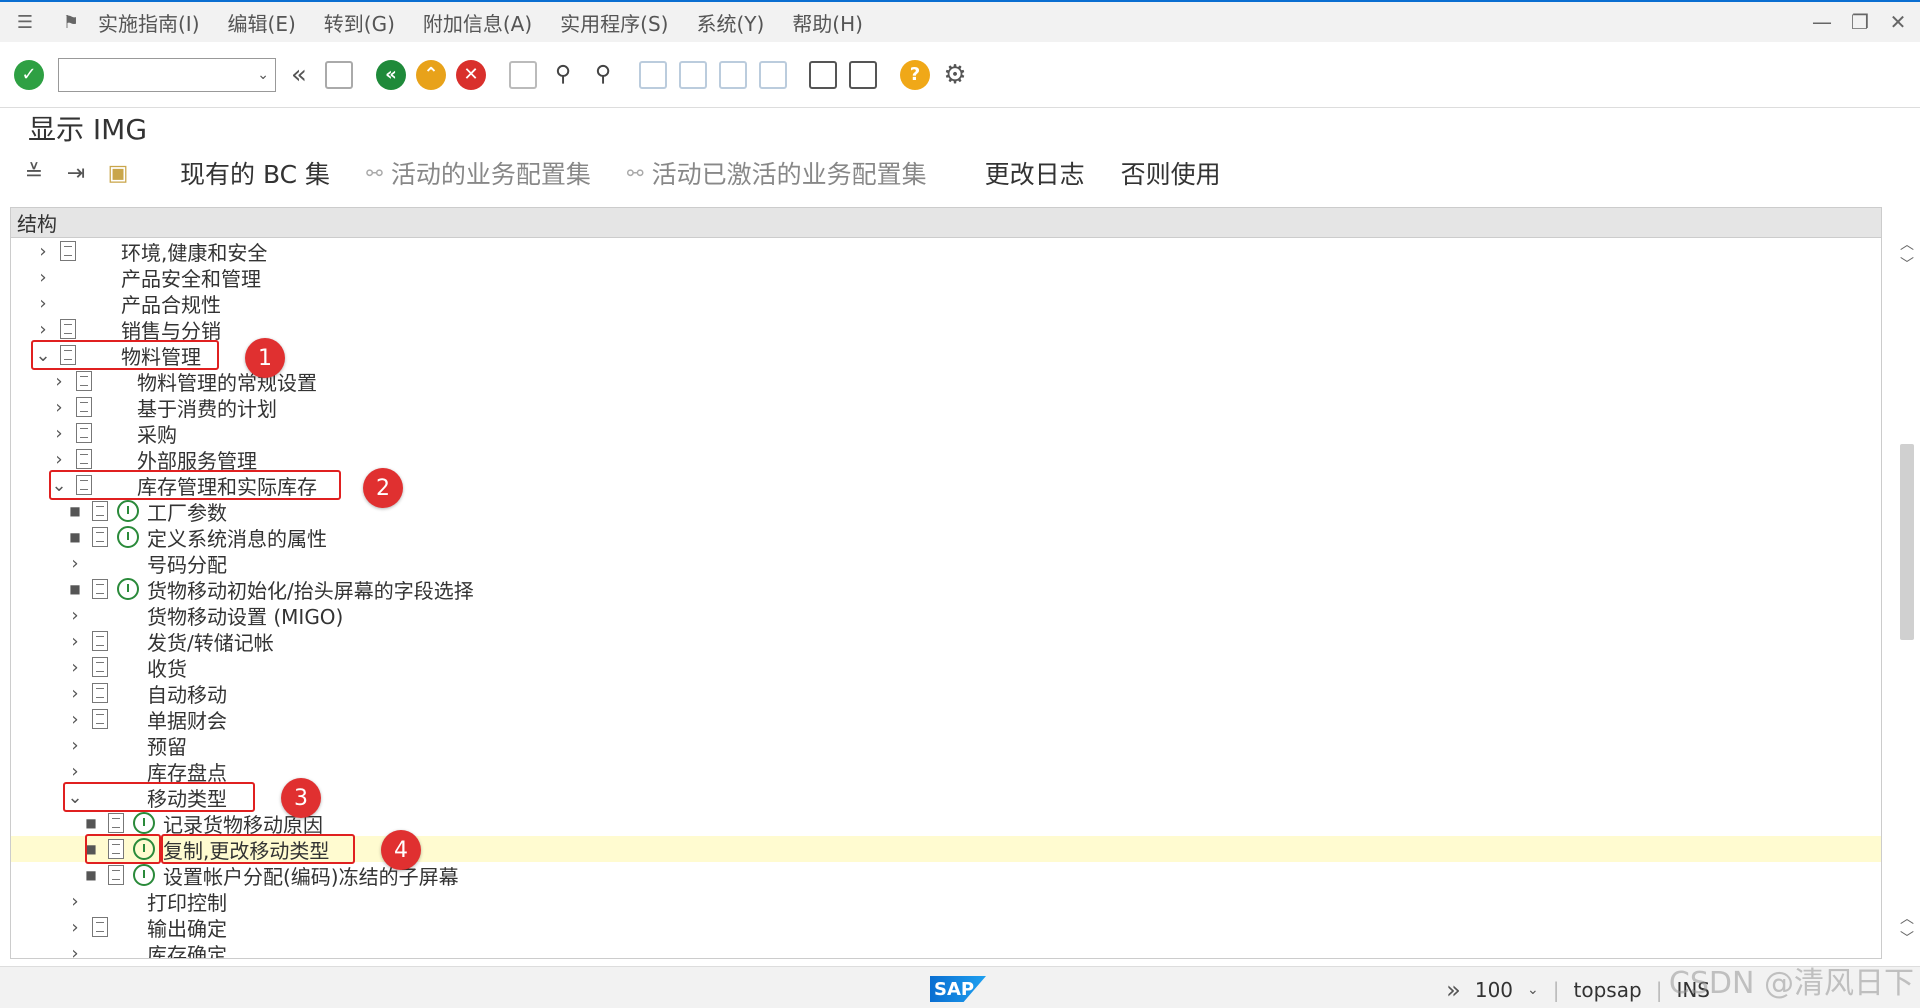  Describe the element at coordinates (946, 875) in the screenshot. I see `tree-row: ■ 设置帐户分配(编码)冻结的子屏幕` at that location.